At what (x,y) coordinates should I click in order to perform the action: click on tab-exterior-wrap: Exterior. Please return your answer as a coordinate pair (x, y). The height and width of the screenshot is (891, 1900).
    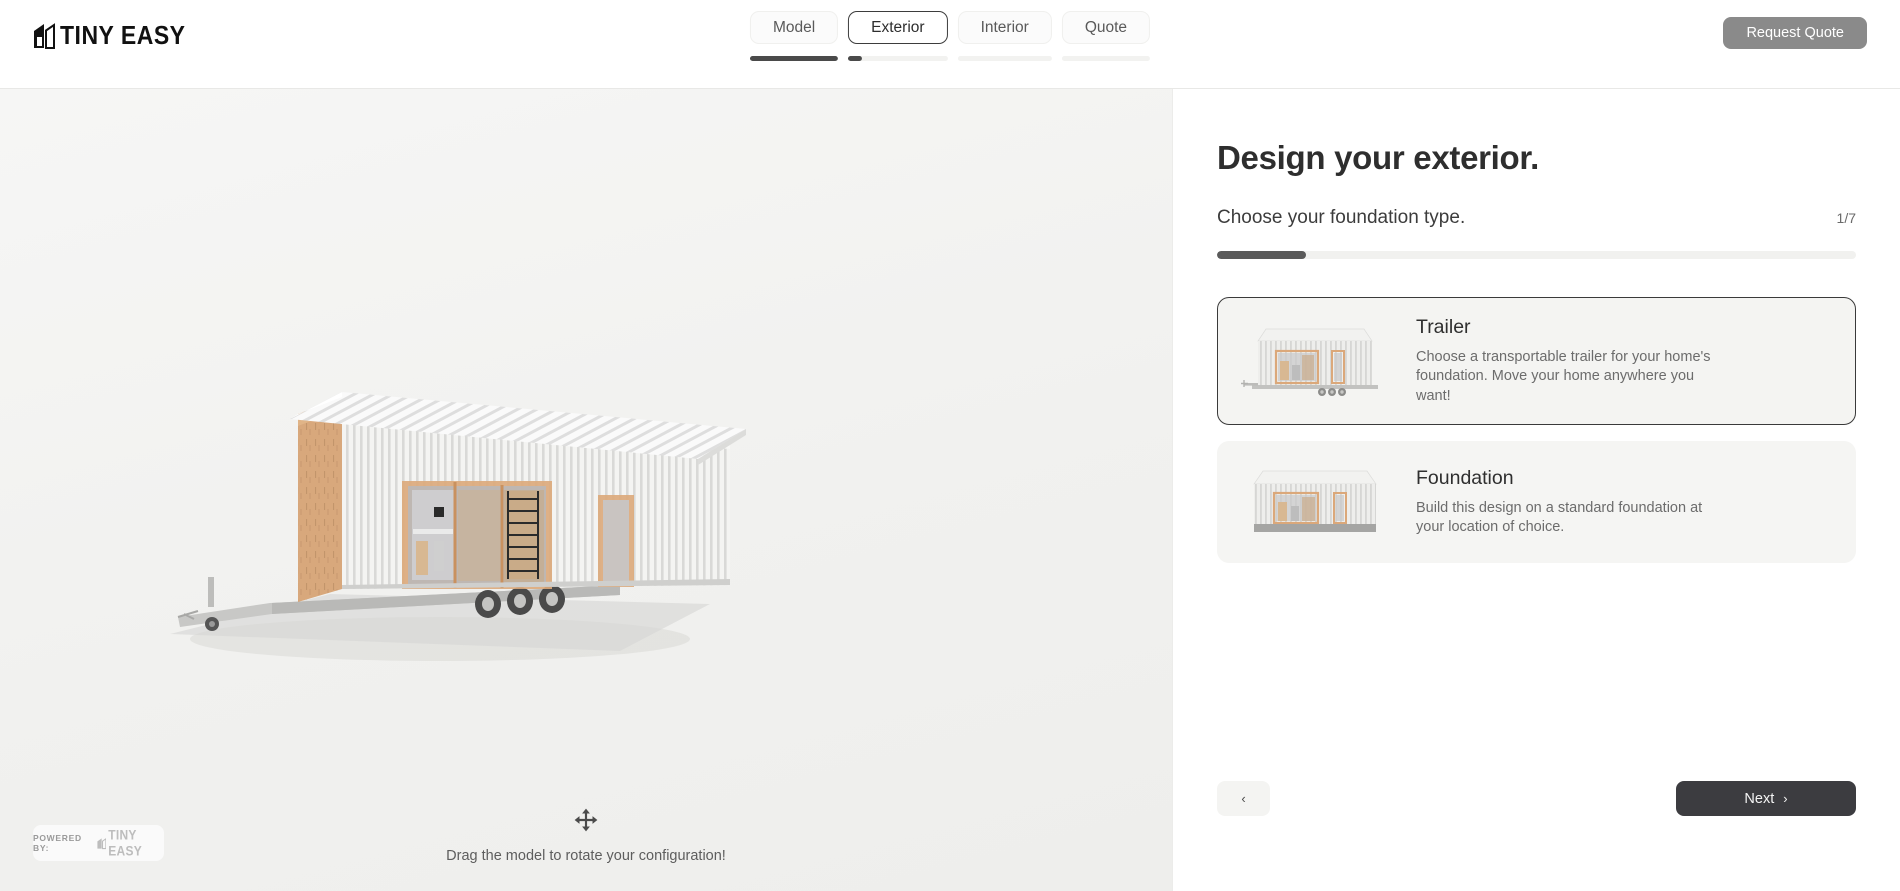
    Looking at the image, I should click on (898, 36).